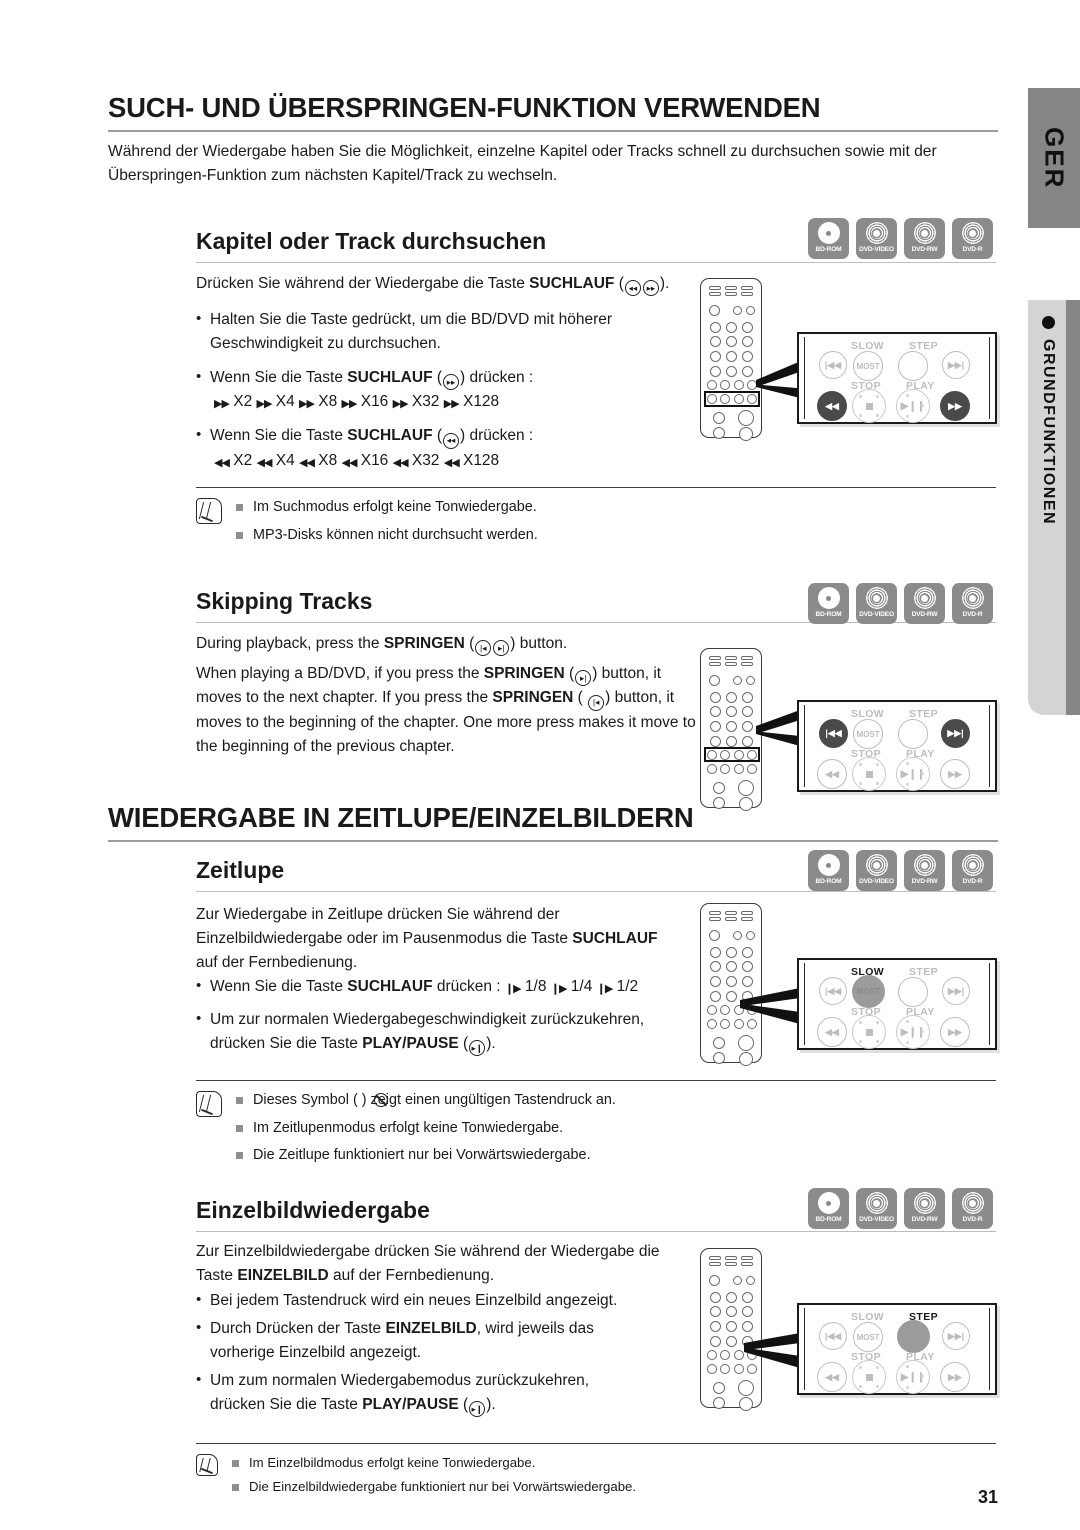 The width and height of the screenshot is (1080, 1530). I want to click on dvd-r-glyph-icon, so click(972, 865).